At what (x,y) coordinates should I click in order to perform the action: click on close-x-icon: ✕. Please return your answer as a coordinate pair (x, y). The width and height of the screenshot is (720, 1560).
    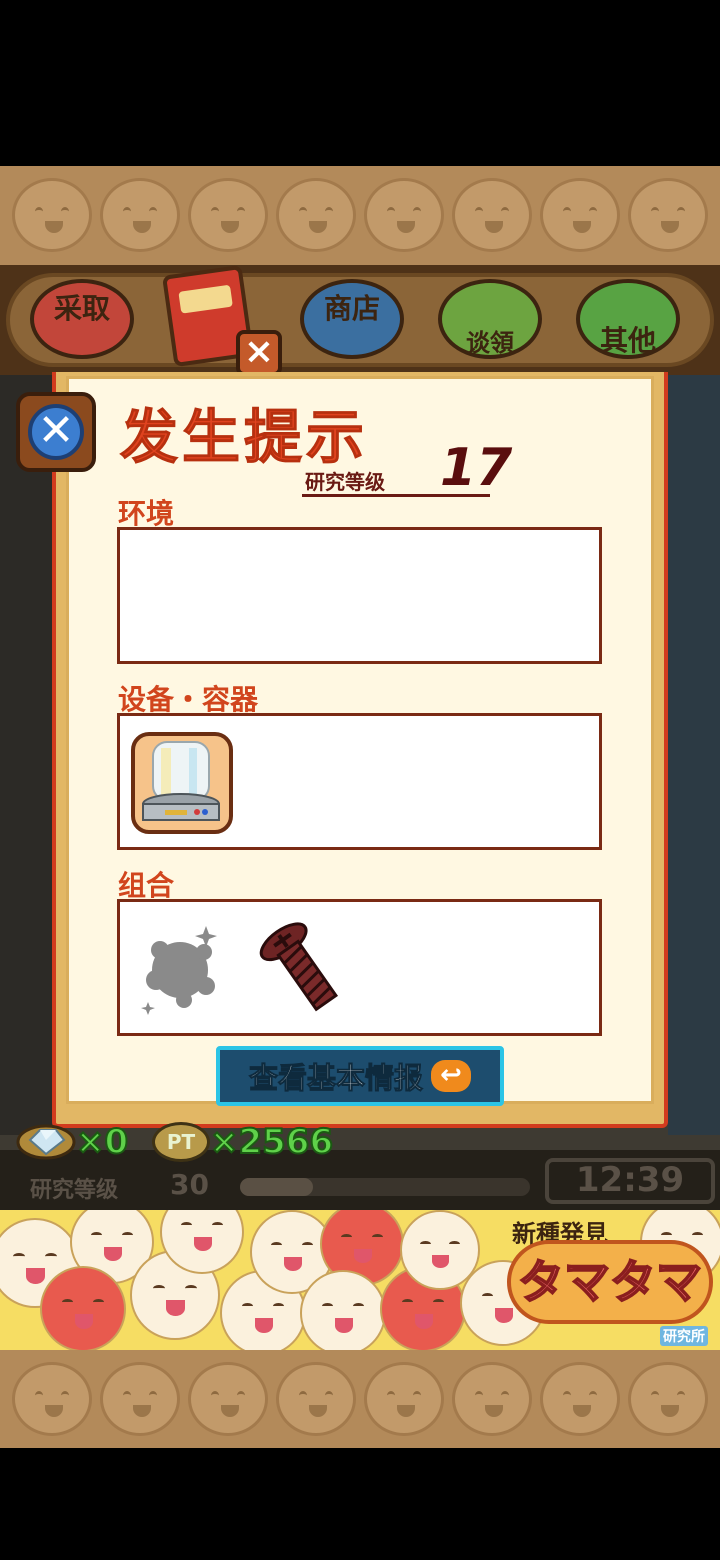
    Looking at the image, I should click on (56, 432).